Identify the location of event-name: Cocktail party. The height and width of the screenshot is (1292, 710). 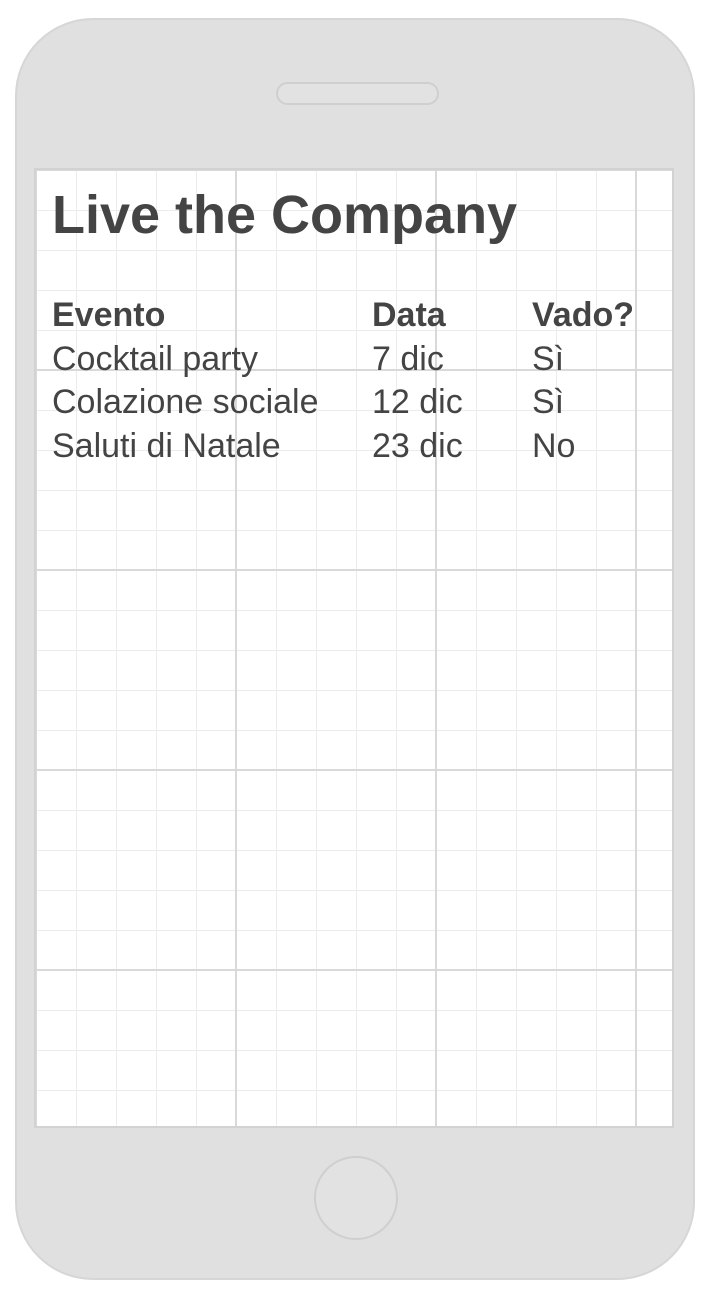
(155, 358).